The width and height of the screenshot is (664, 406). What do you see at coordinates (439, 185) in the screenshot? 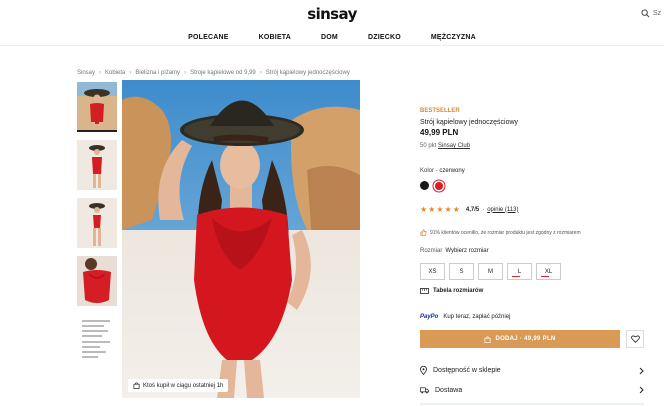
I see `color-swatch-red` at bounding box center [439, 185].